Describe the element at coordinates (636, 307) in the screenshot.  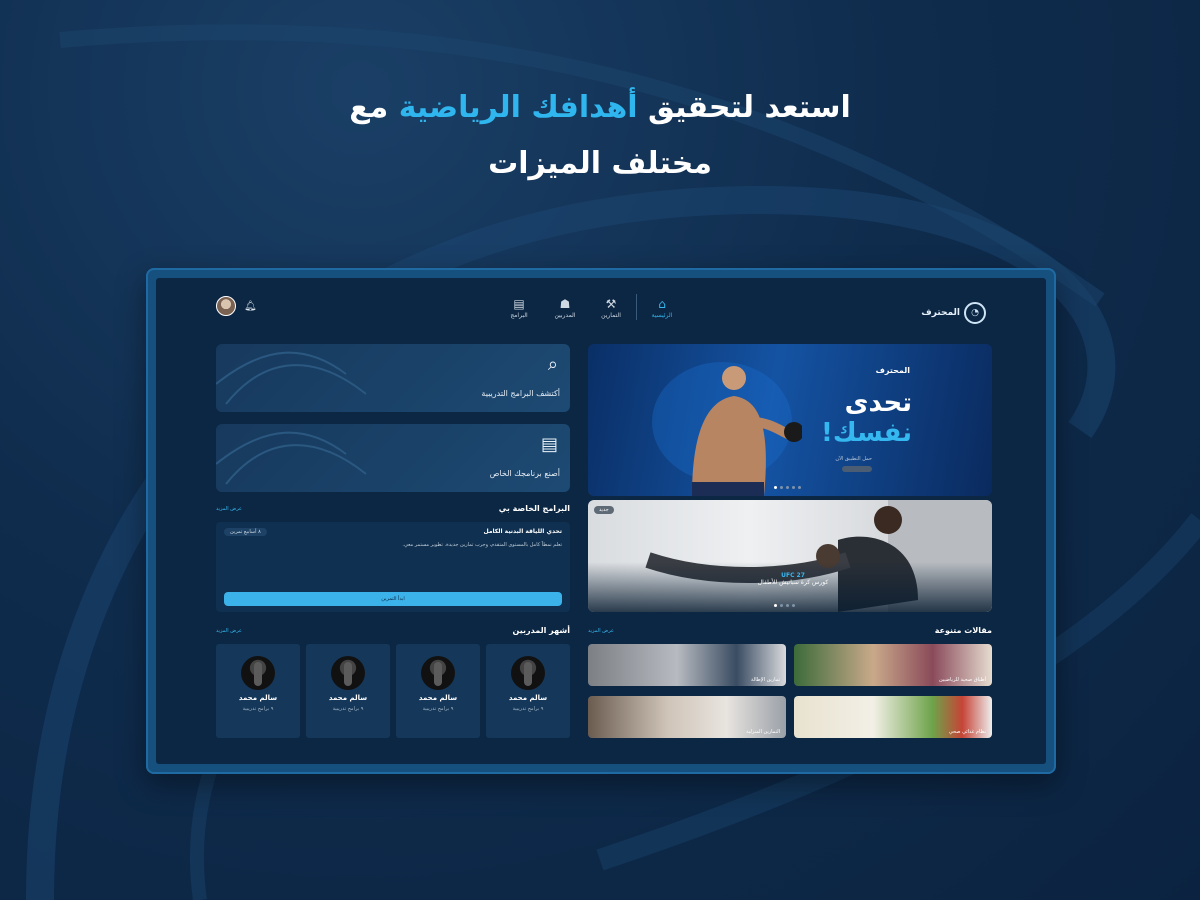
I see `nav-divider` at that location.